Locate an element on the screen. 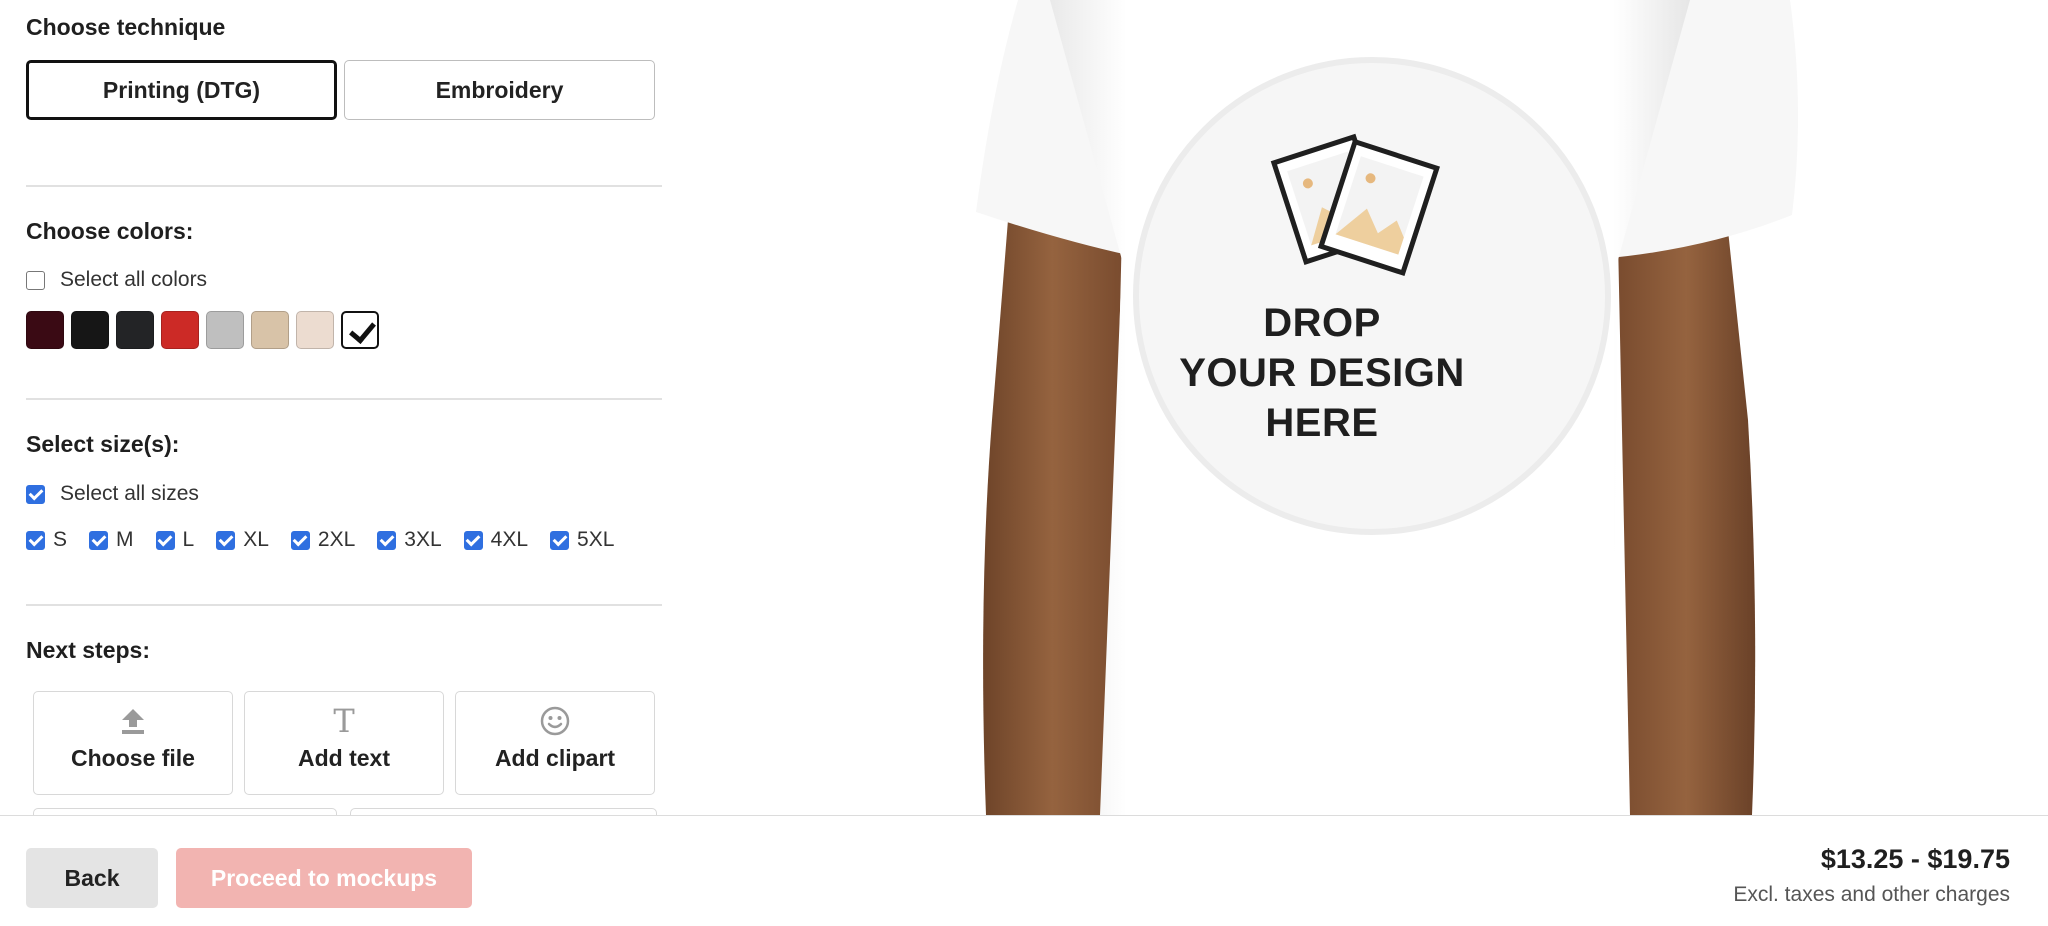 The image size is (2048, 926). technique-heading: Choose technique is located at coordinates (126, 27).